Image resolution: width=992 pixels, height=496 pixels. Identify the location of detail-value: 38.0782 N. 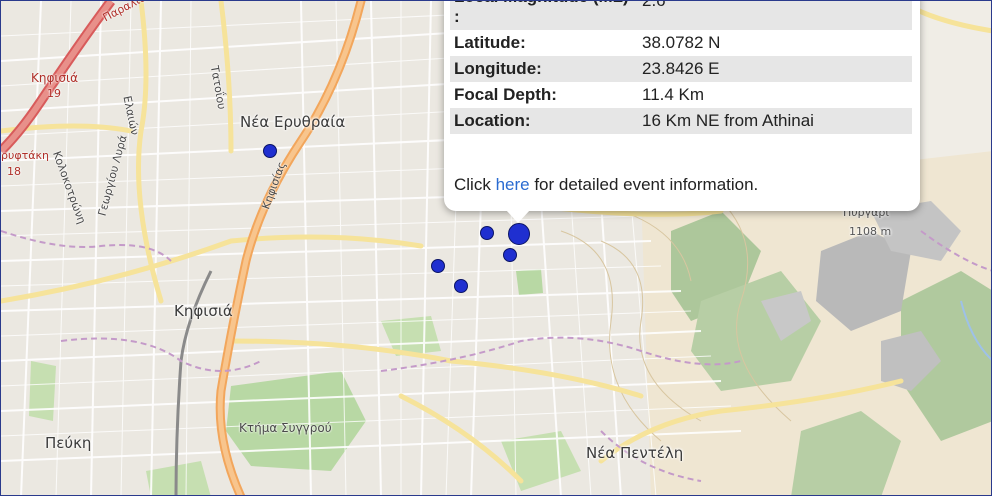
(681, 42).